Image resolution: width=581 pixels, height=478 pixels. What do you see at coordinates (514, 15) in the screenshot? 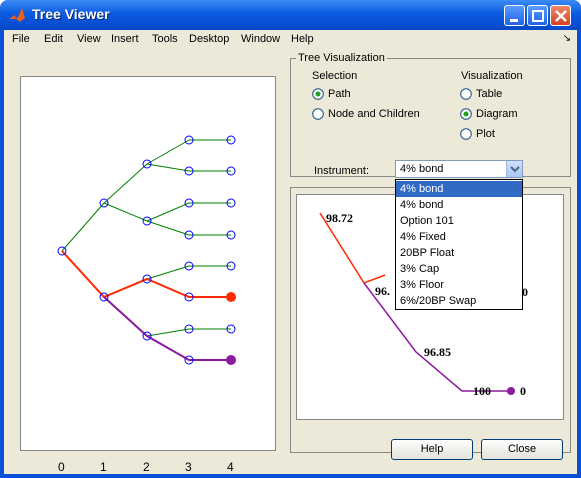
I see `minimize-button` at bounding box center [514, 15].